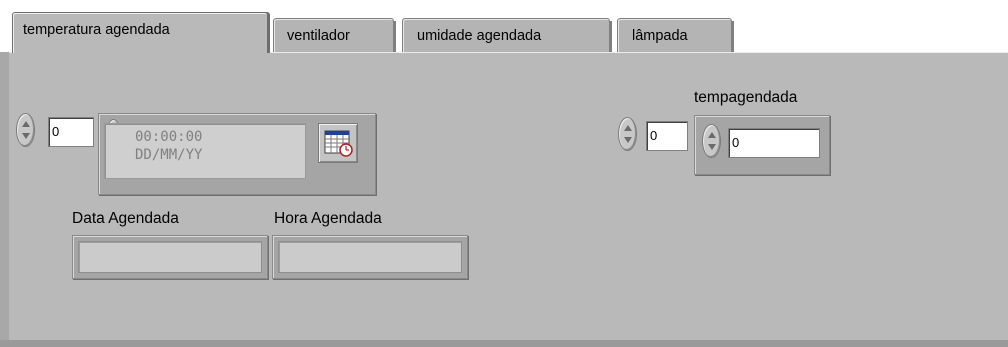 This screenshot has height=347, width=1008. Describe the element at coordinates (746, 97) in the screenshot. I see `tempagendada-label: tempagendada` at that location.